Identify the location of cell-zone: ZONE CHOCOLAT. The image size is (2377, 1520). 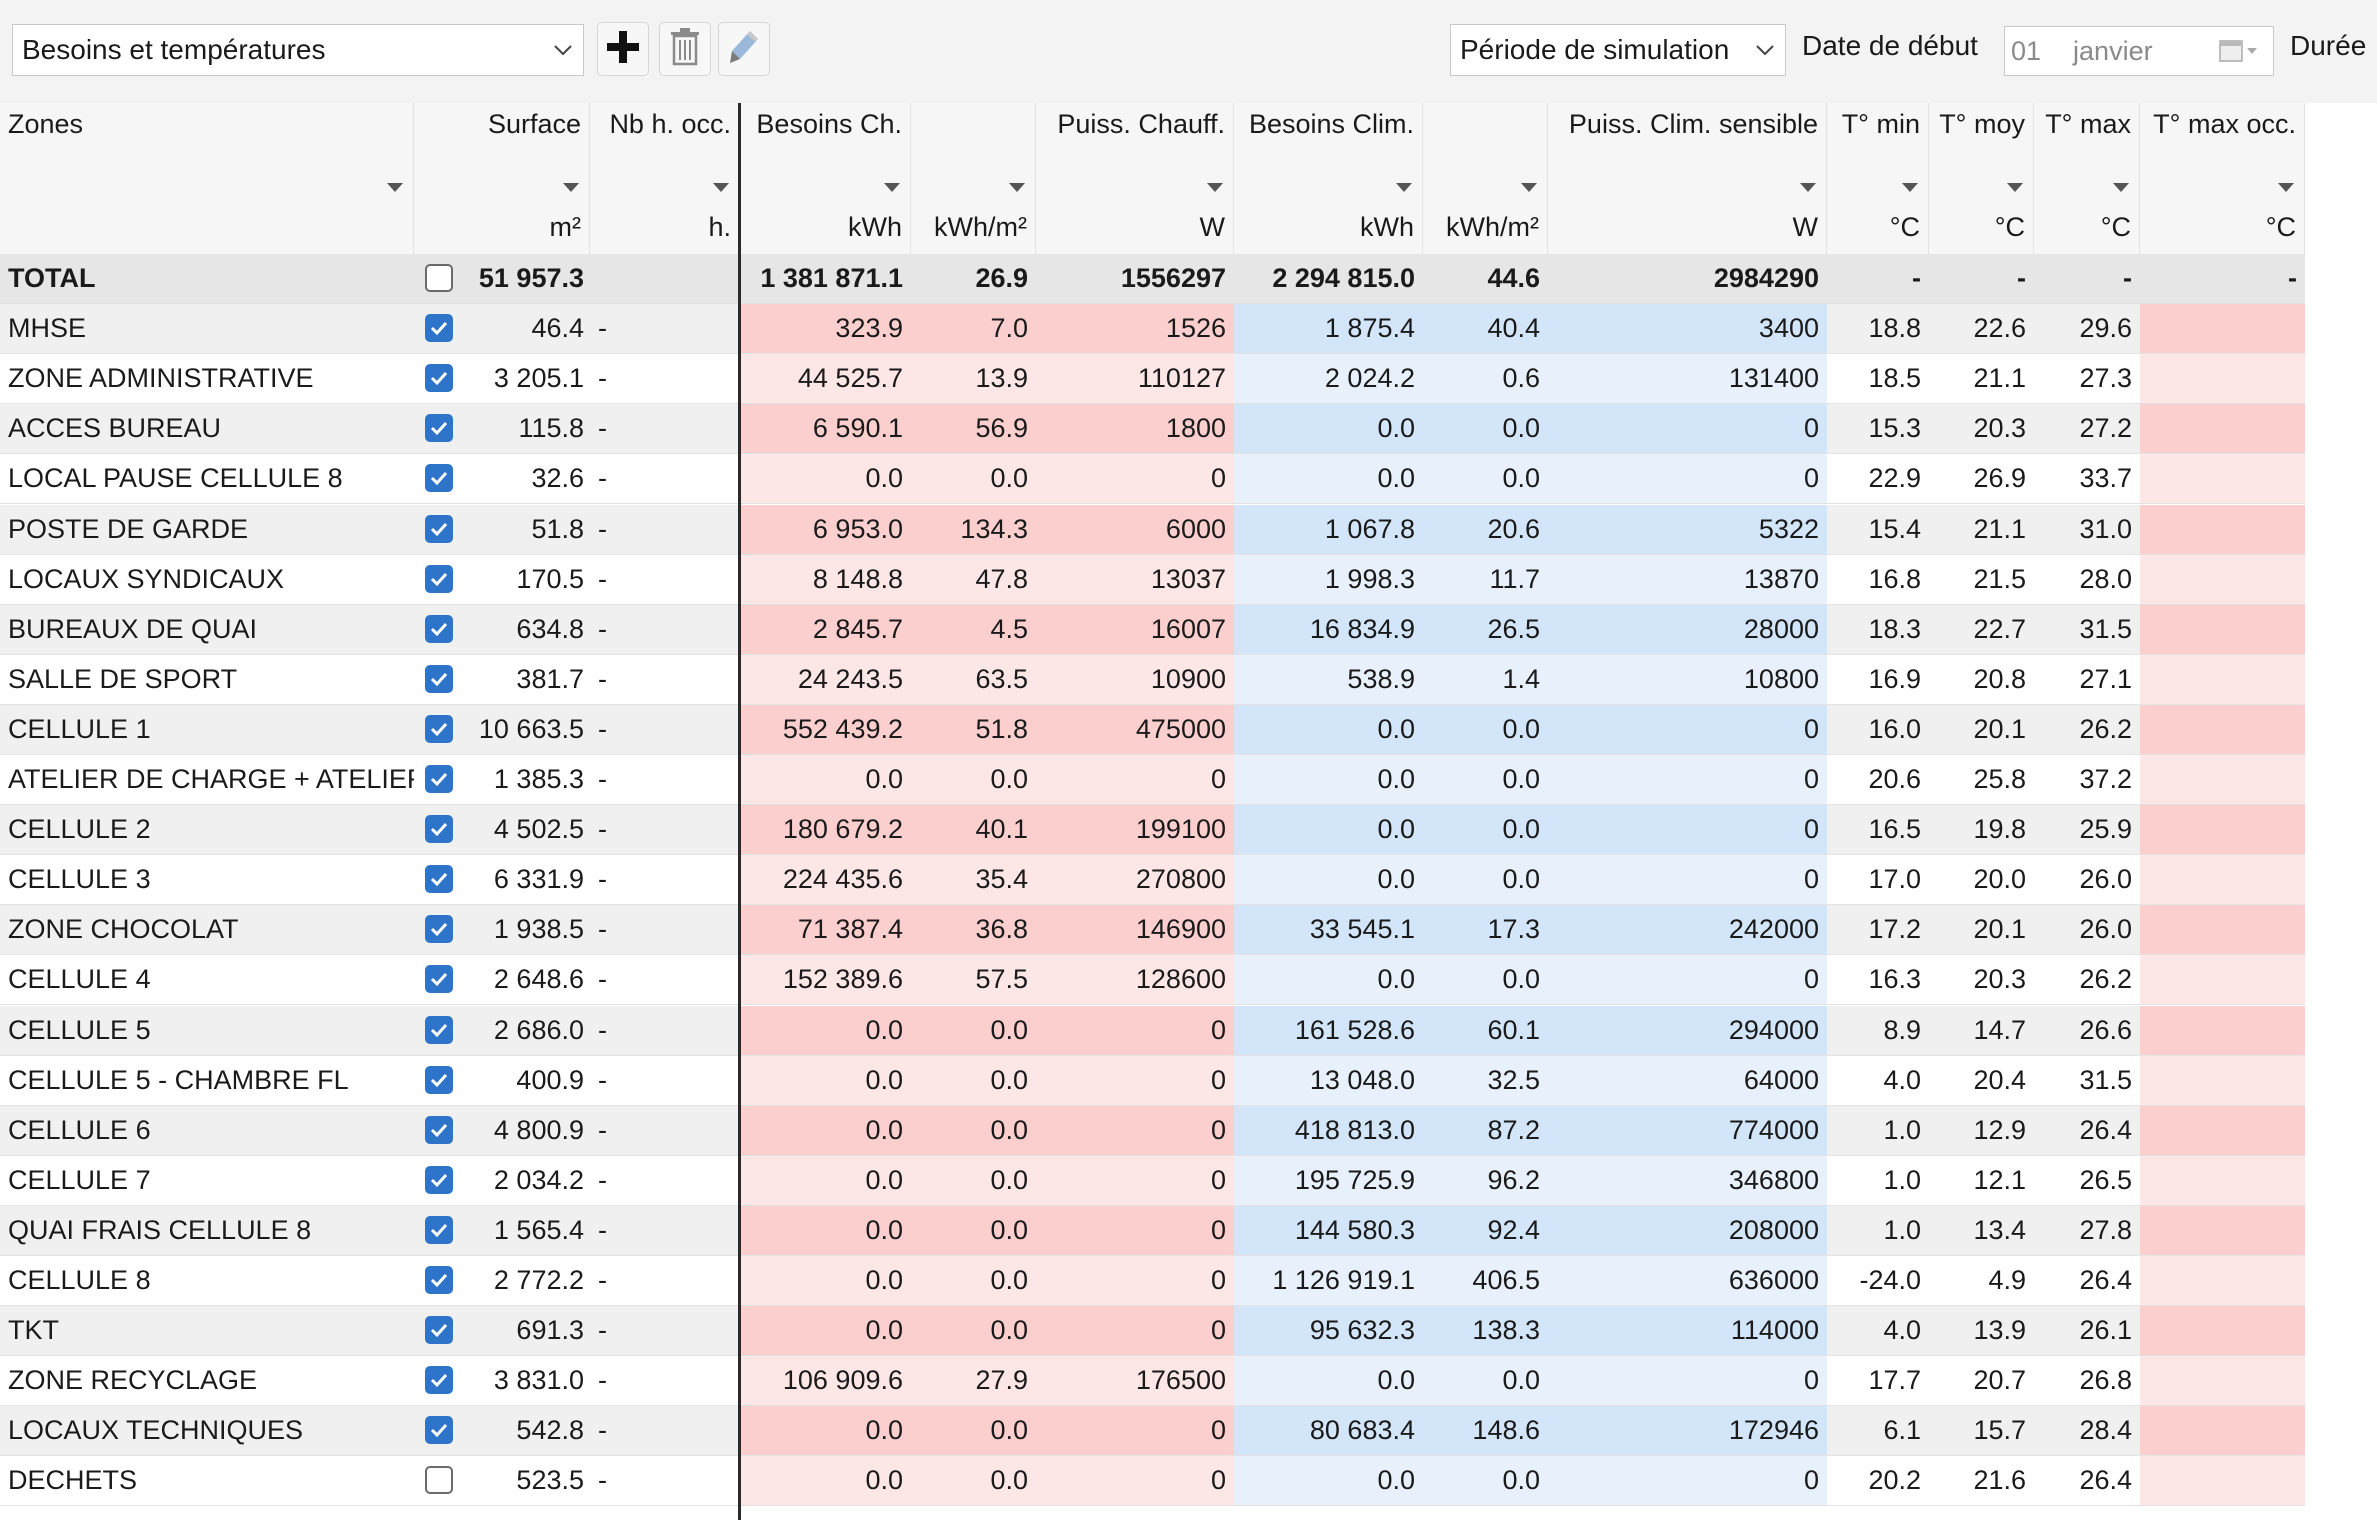
(207, 930).